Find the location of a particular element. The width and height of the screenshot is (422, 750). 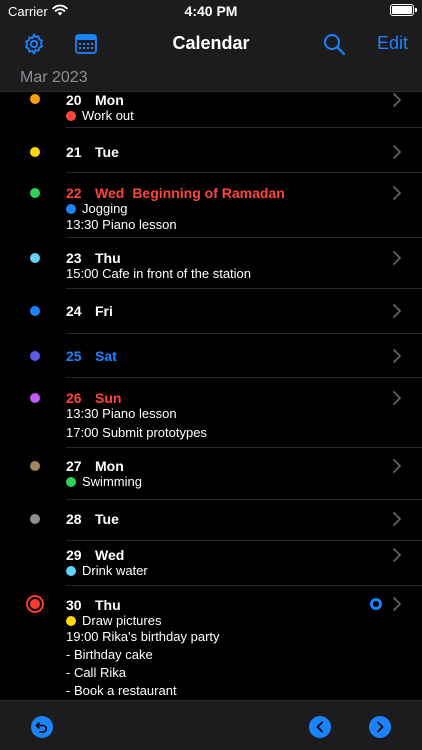

event-note: - Book a restaurant is located at coordinates (121, 690).